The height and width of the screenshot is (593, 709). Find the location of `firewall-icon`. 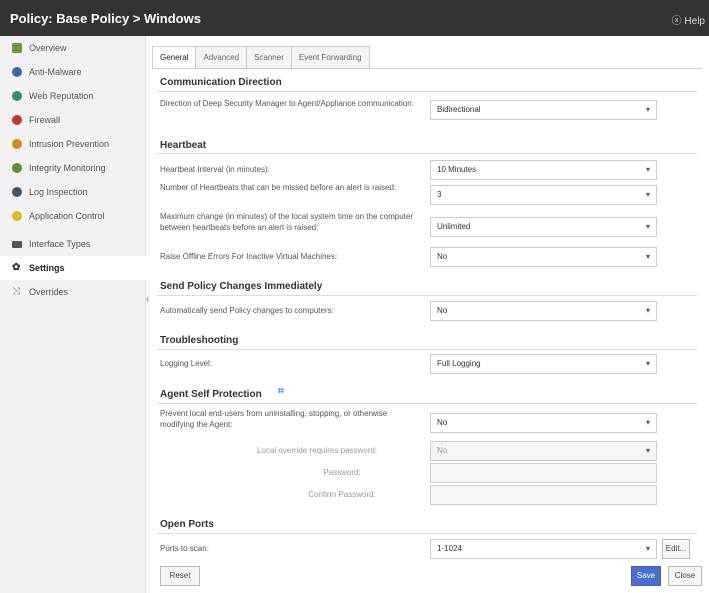

firewall-icon is located at coordinates (17, 120).